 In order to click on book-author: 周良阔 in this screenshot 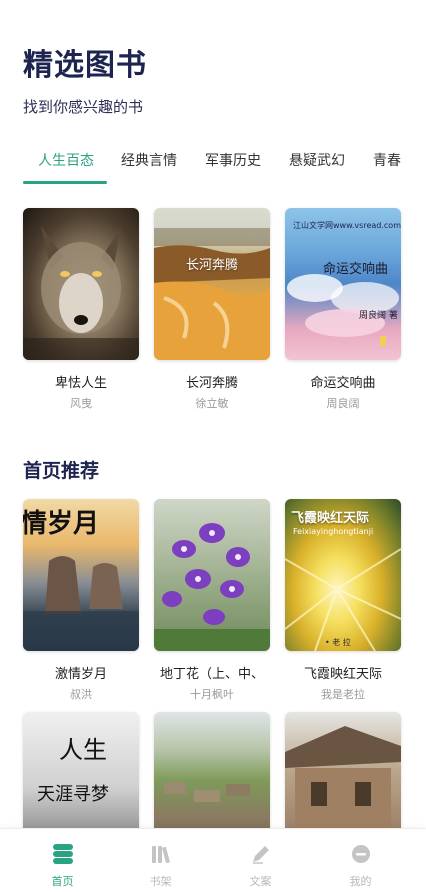, I will do `click(343, 403)`.